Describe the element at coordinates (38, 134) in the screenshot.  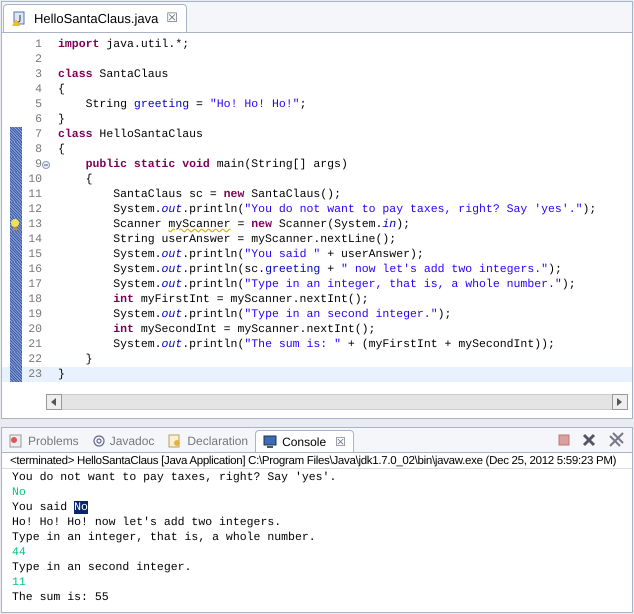
I see `line-number: 7` at that location.